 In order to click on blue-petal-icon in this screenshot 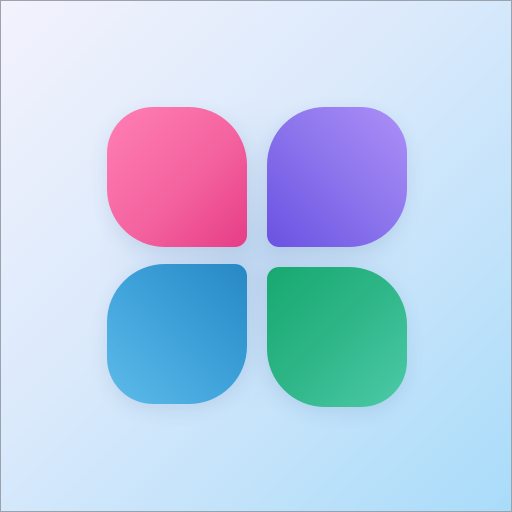, I will do `click(177, 334)`.